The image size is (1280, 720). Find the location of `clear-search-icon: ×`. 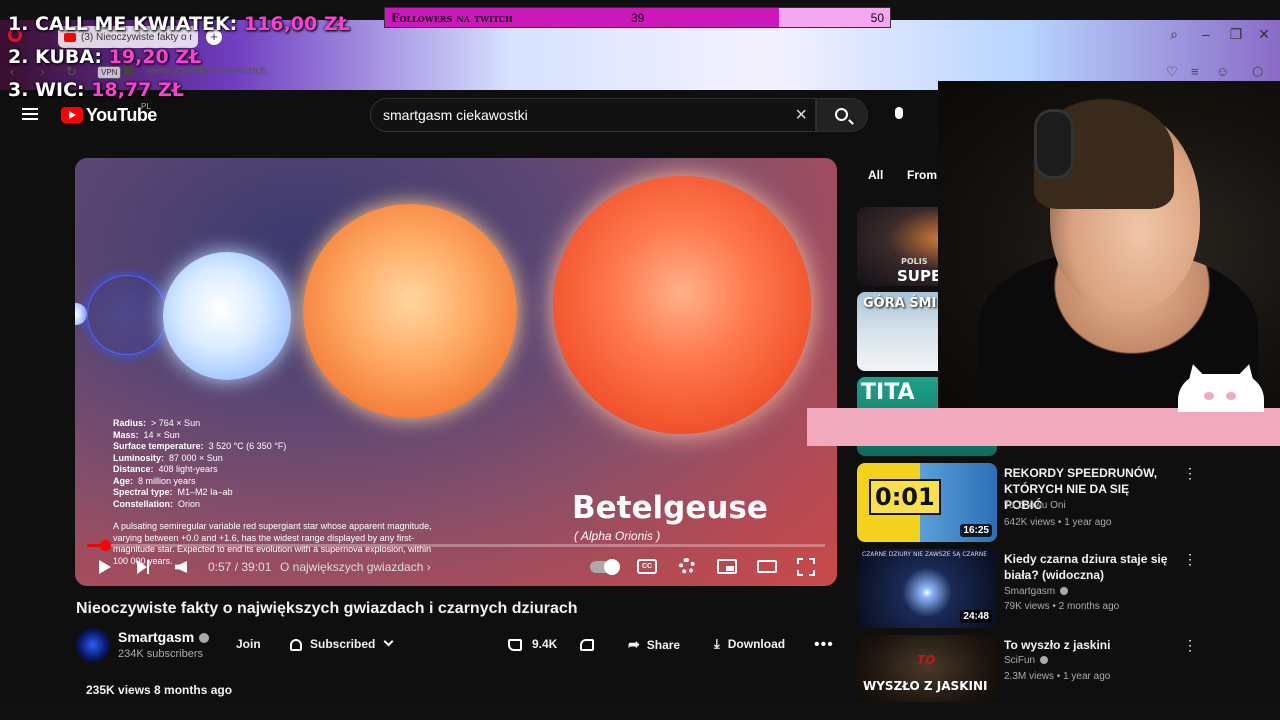

clear-search-icon: × is located at coordinates (801, 115).